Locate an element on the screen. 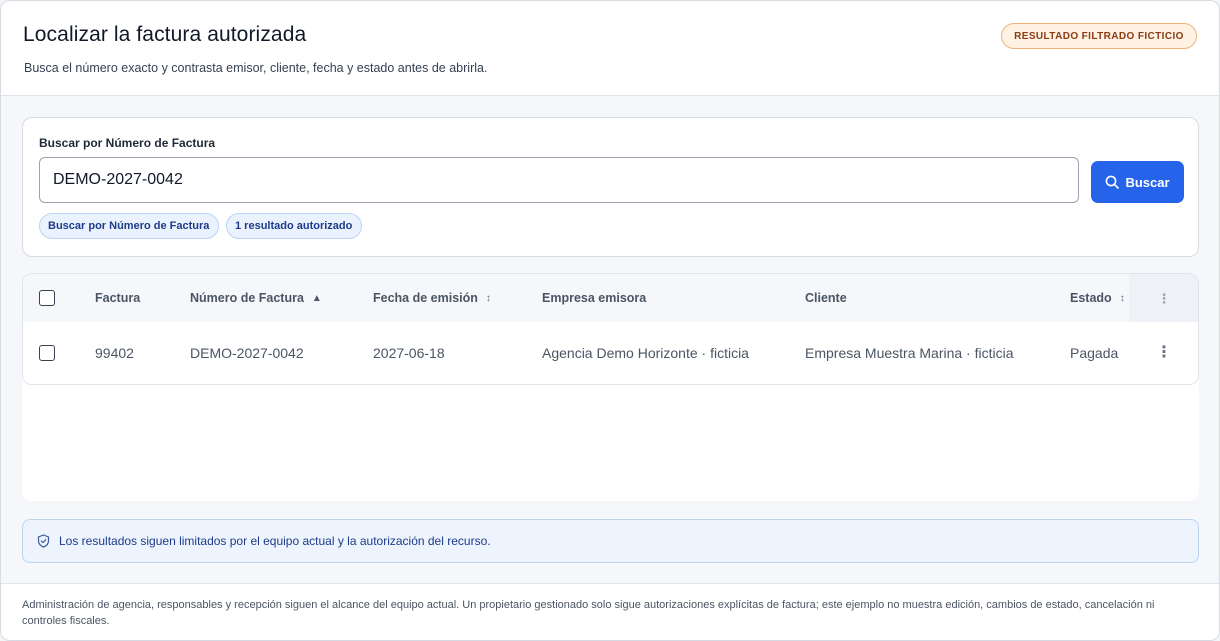  search-icon is located at coordinates (1113, 182).